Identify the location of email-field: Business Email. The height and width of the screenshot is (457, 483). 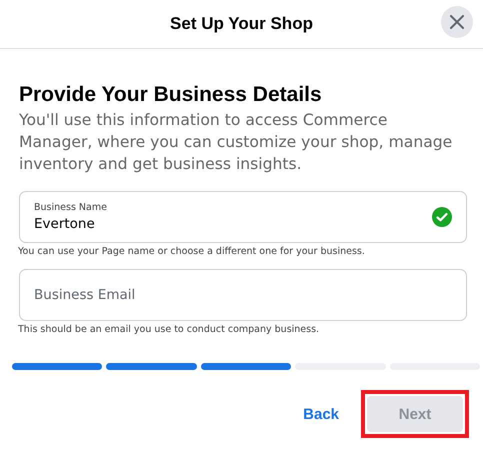
(243, 295).